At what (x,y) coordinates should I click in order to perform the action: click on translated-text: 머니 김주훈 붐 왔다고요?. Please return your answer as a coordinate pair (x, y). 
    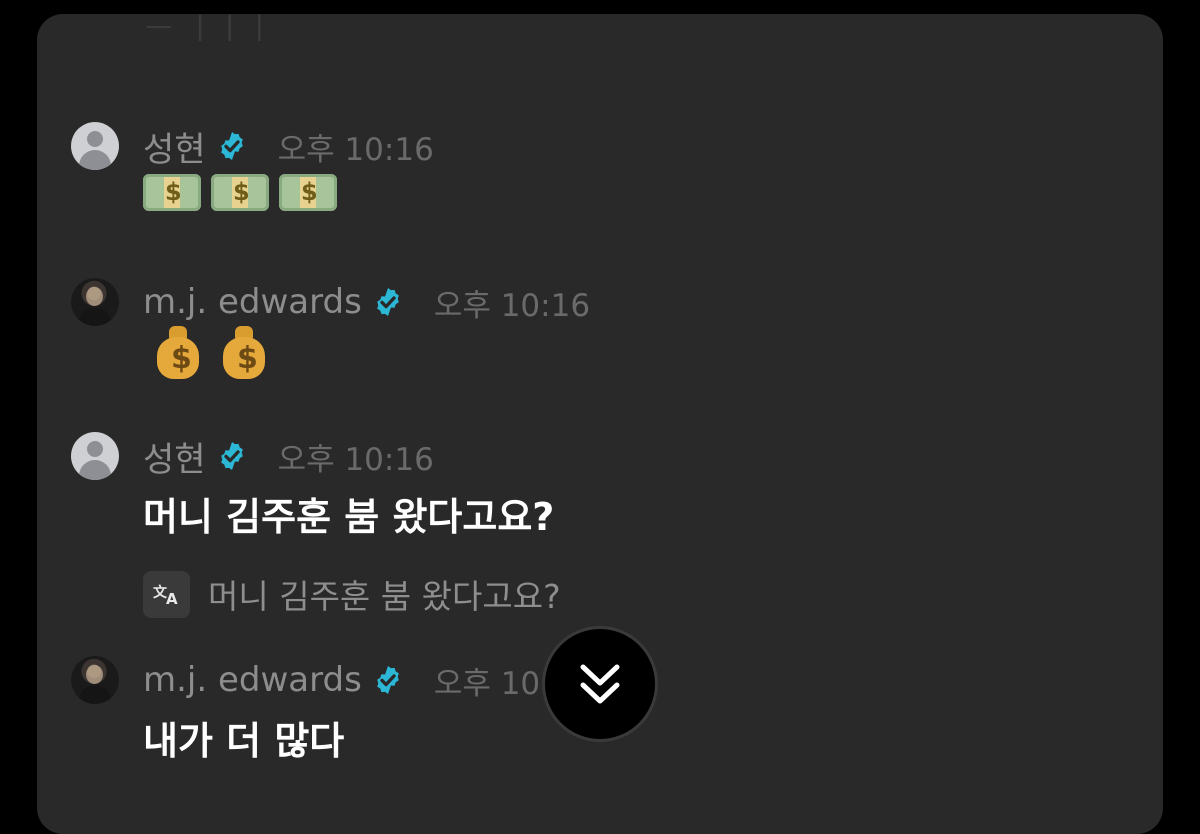
    Looking at the image, I should click on (384, 596).